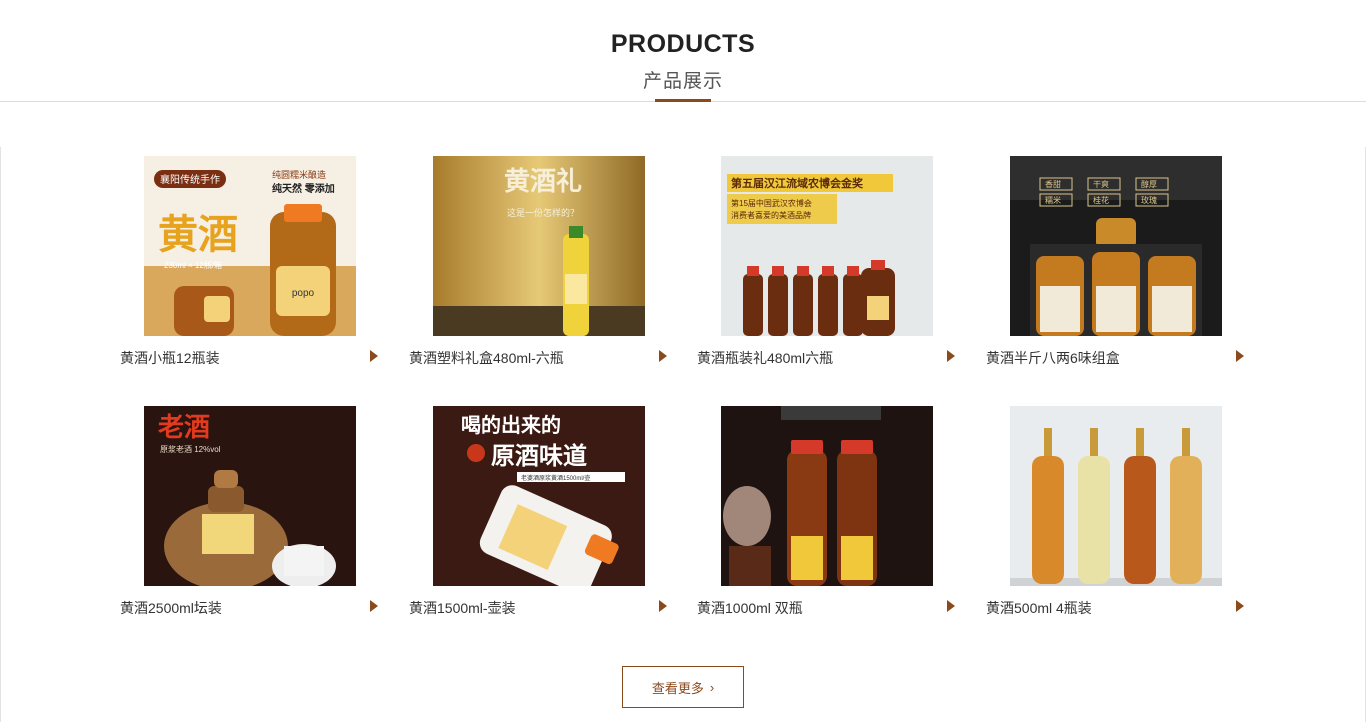 This screenshot has height=722, width=1366. What do you see at coordinates (240, 358) in the screenshot?
I see `product-name: 黄酒小瓶12瓶装` at bounding box center [240, 358].